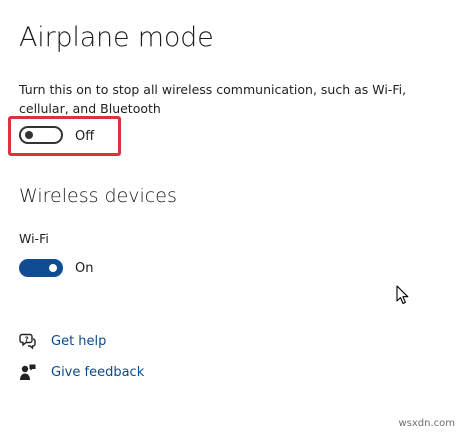 This screenshot has height=433, width=461. Describe the element at coordinates (85, 136) in the screenshot. I see `airplane-mode-state-label: Off` at that location.